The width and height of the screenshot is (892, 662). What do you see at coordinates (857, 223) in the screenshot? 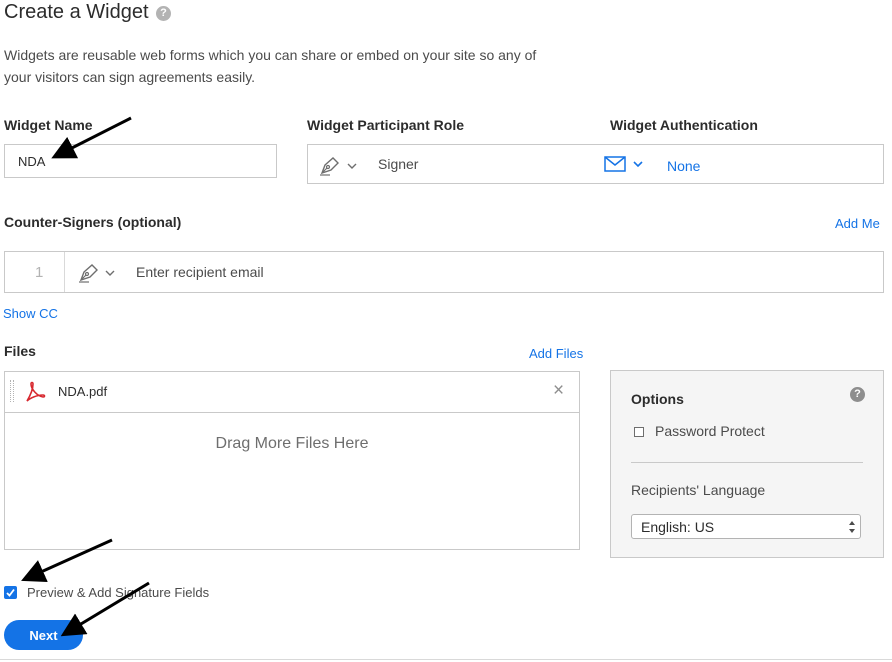
I see `add-me-link: Add Me` at bounding box center [857, 223].